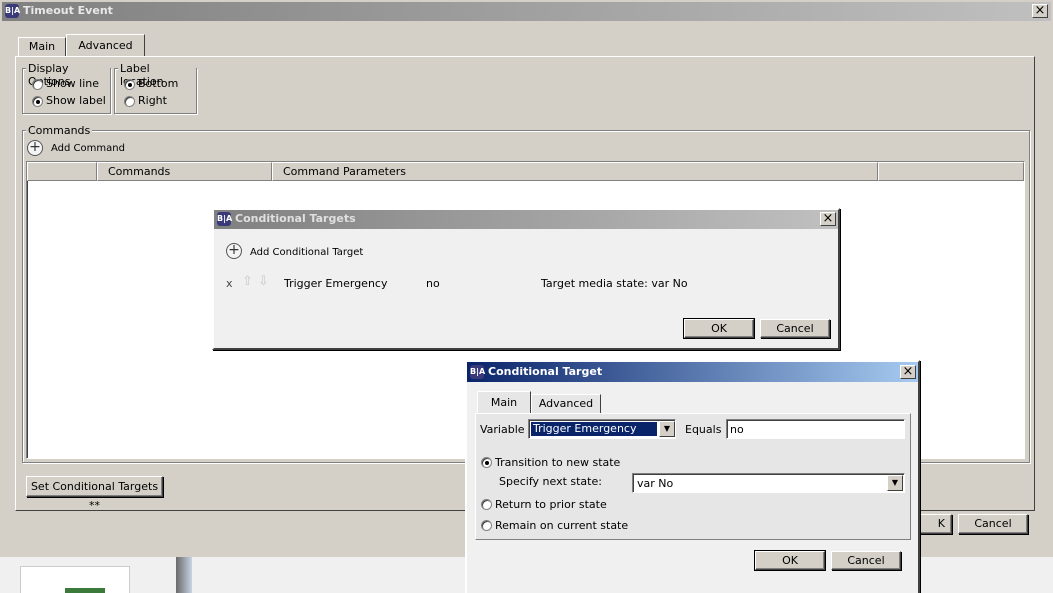 Image resolution: width=1053 pixels, height=593 pixels. Describe the element at coordinates (129, 101) in the screenshot. I see `right-radio` at that location.